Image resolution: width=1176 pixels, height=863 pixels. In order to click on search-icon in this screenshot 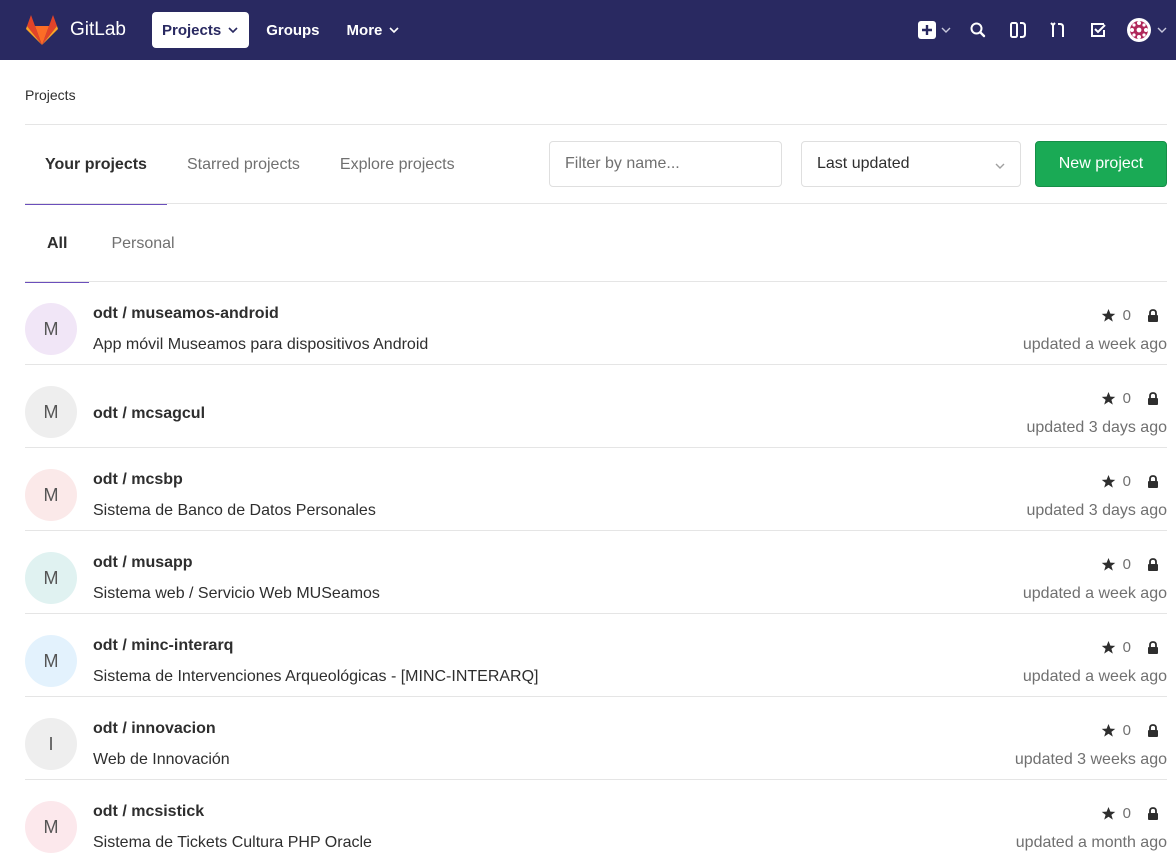, I will do `click(978, 30)`.